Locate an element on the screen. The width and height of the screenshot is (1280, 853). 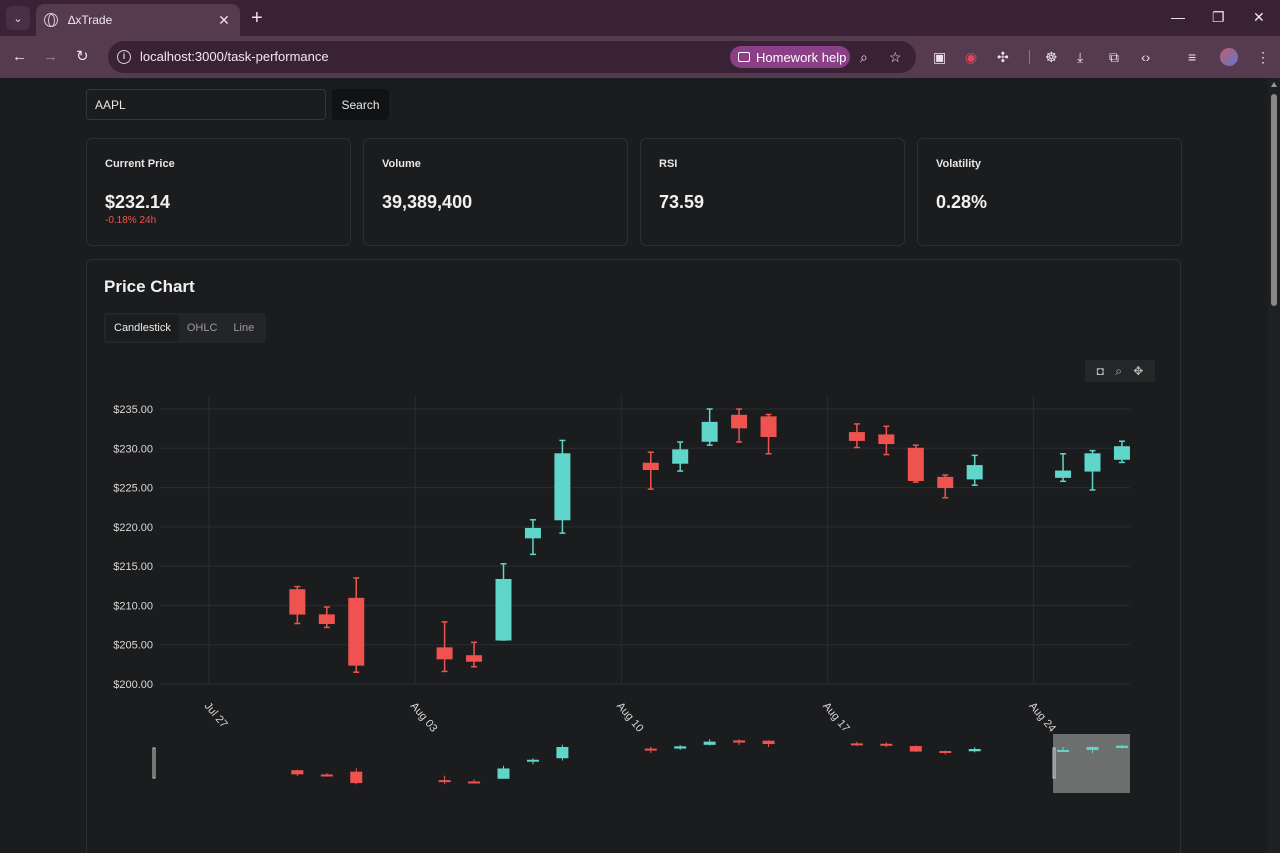
screenshot-icon: ⧉ is located at coordinates (1114, 57).